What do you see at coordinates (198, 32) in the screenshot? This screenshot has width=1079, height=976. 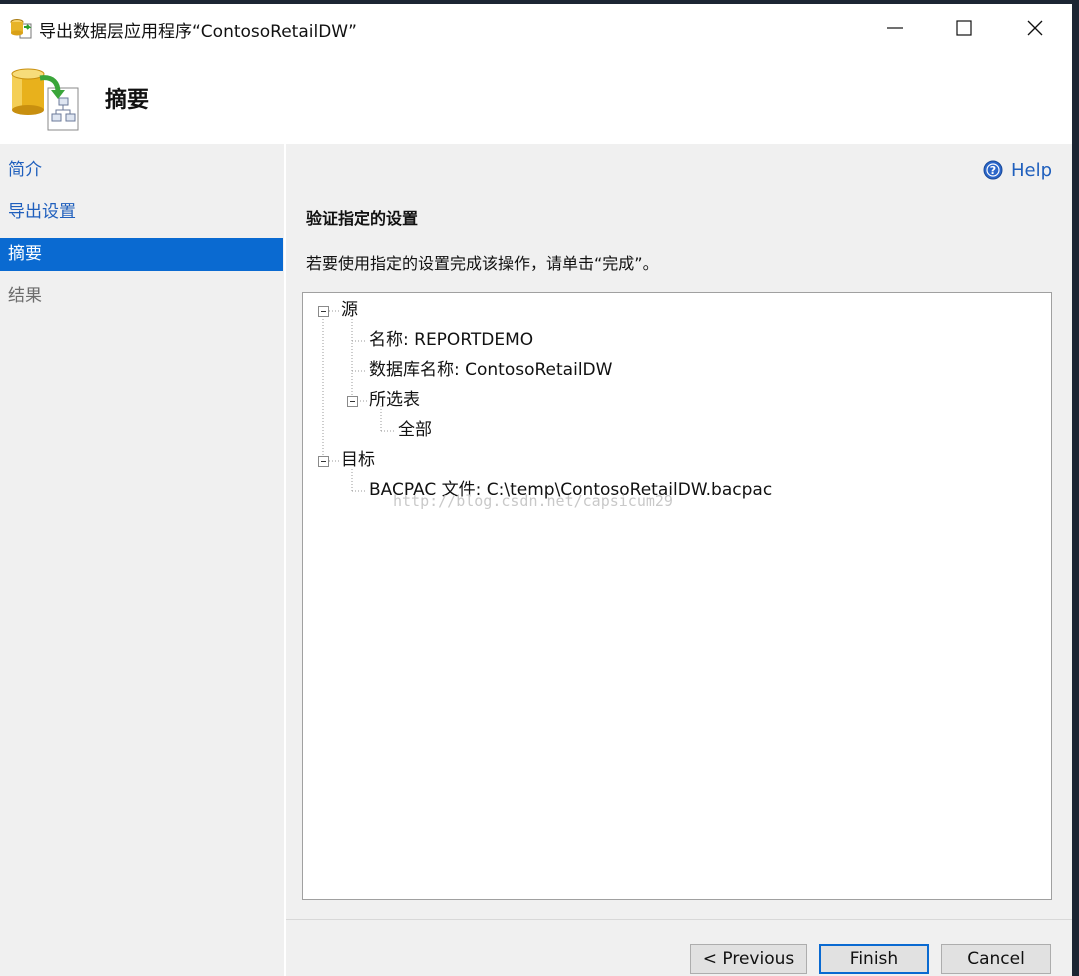 I see `window-title: 导出数据层应用程序“ContosoRetailDW”` at bounding box center [198, 32].